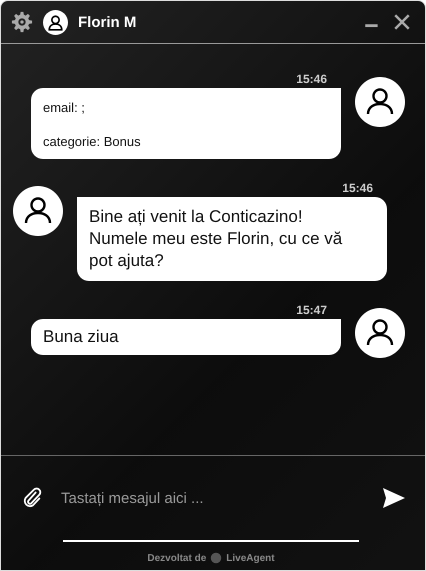 The width and height of the screenshot is (426, 571). What do you see at coordinates (81, 337) in the screenshot?
I see `message-text: Buna ziua` at bounding box center [81, 337].